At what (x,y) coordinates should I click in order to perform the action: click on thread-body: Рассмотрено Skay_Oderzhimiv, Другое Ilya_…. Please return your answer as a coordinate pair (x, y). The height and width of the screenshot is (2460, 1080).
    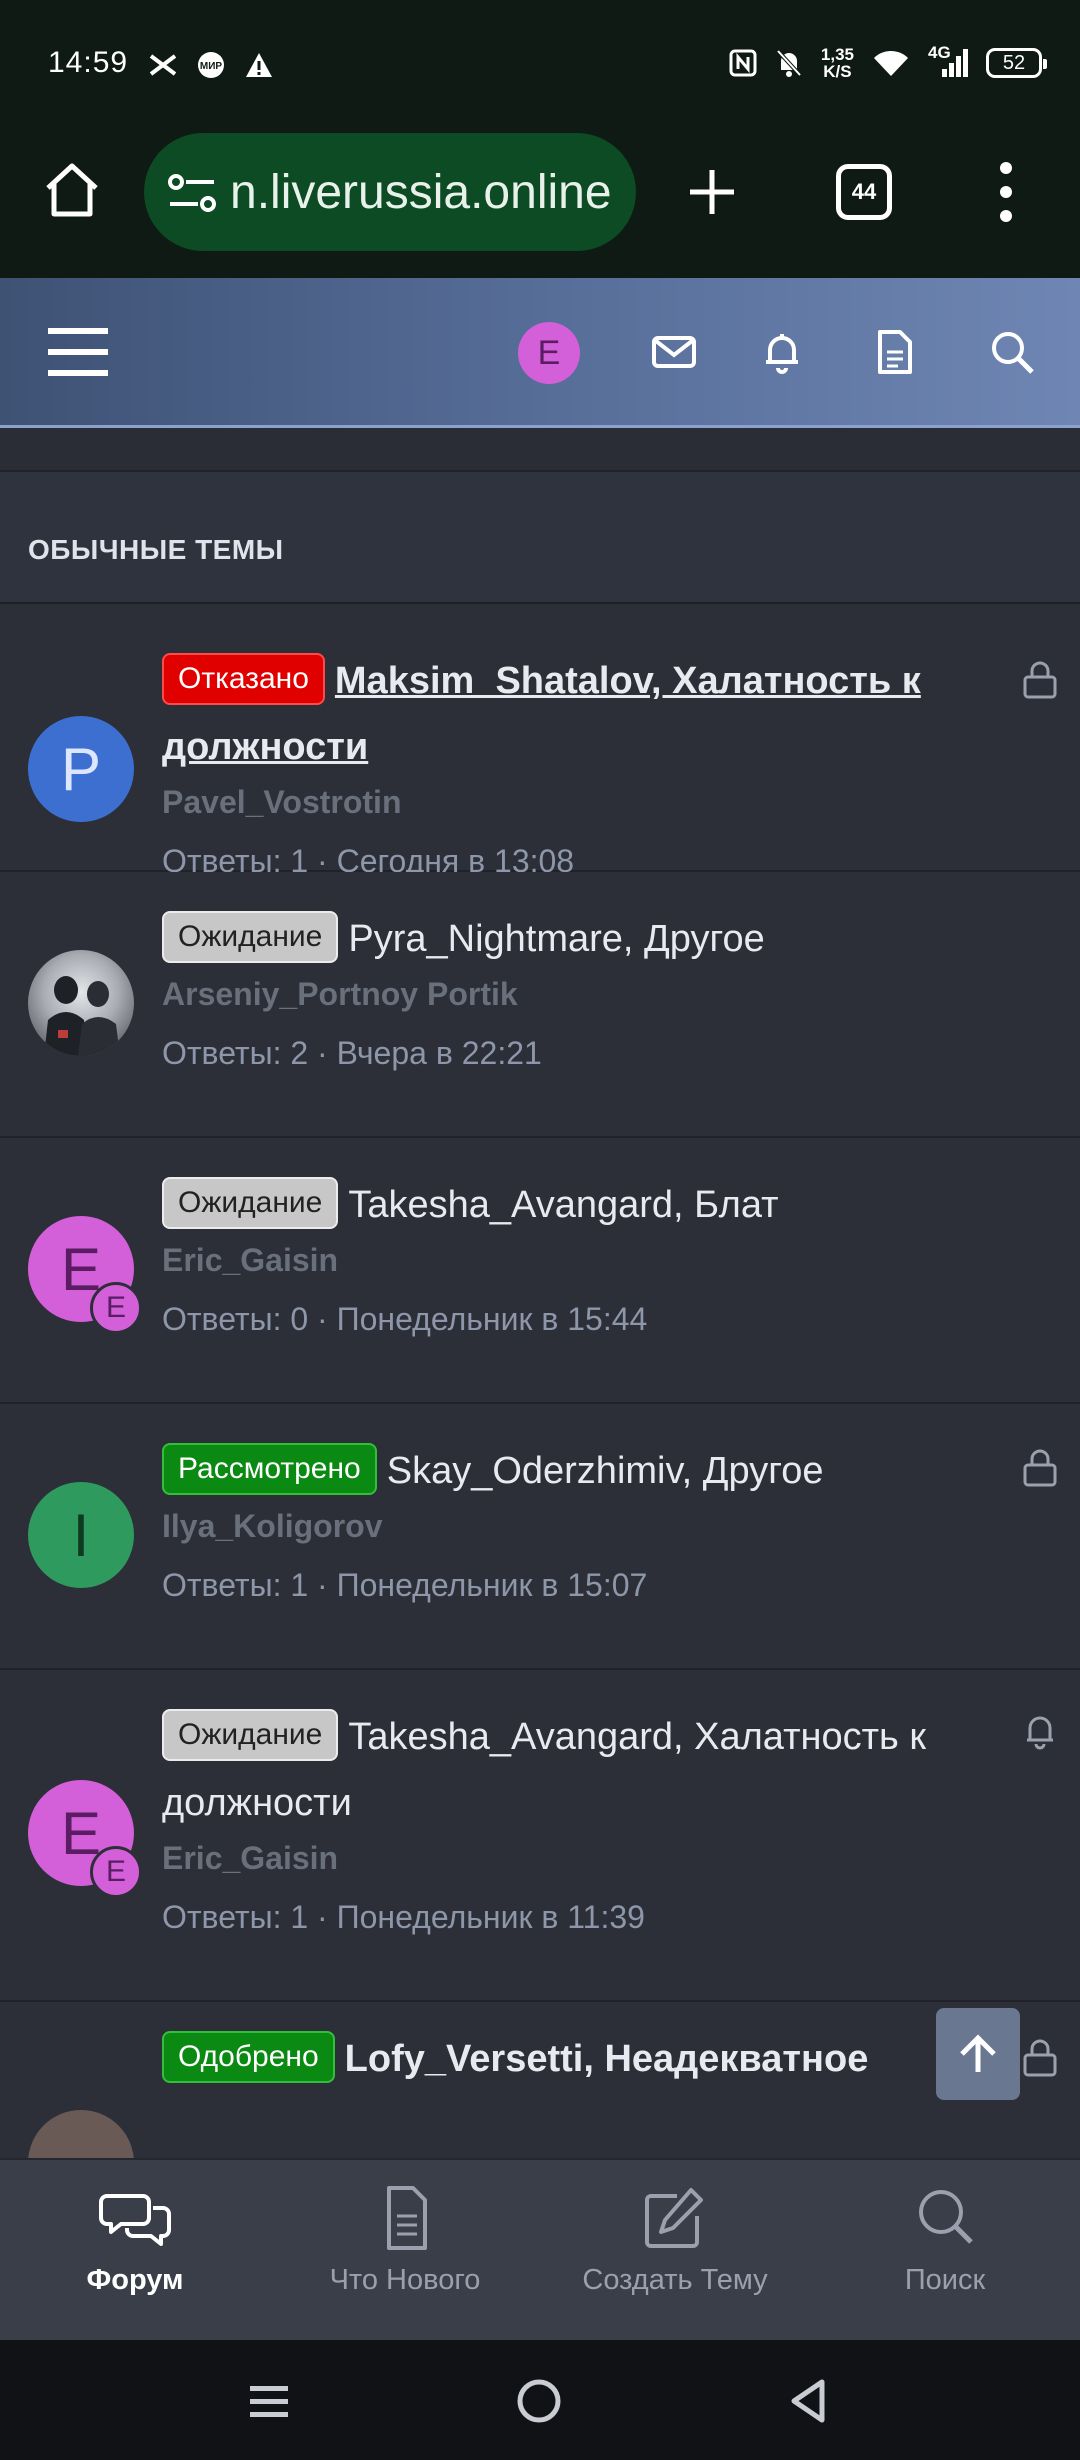
    Looking at the image, I should click on (582, 1521).